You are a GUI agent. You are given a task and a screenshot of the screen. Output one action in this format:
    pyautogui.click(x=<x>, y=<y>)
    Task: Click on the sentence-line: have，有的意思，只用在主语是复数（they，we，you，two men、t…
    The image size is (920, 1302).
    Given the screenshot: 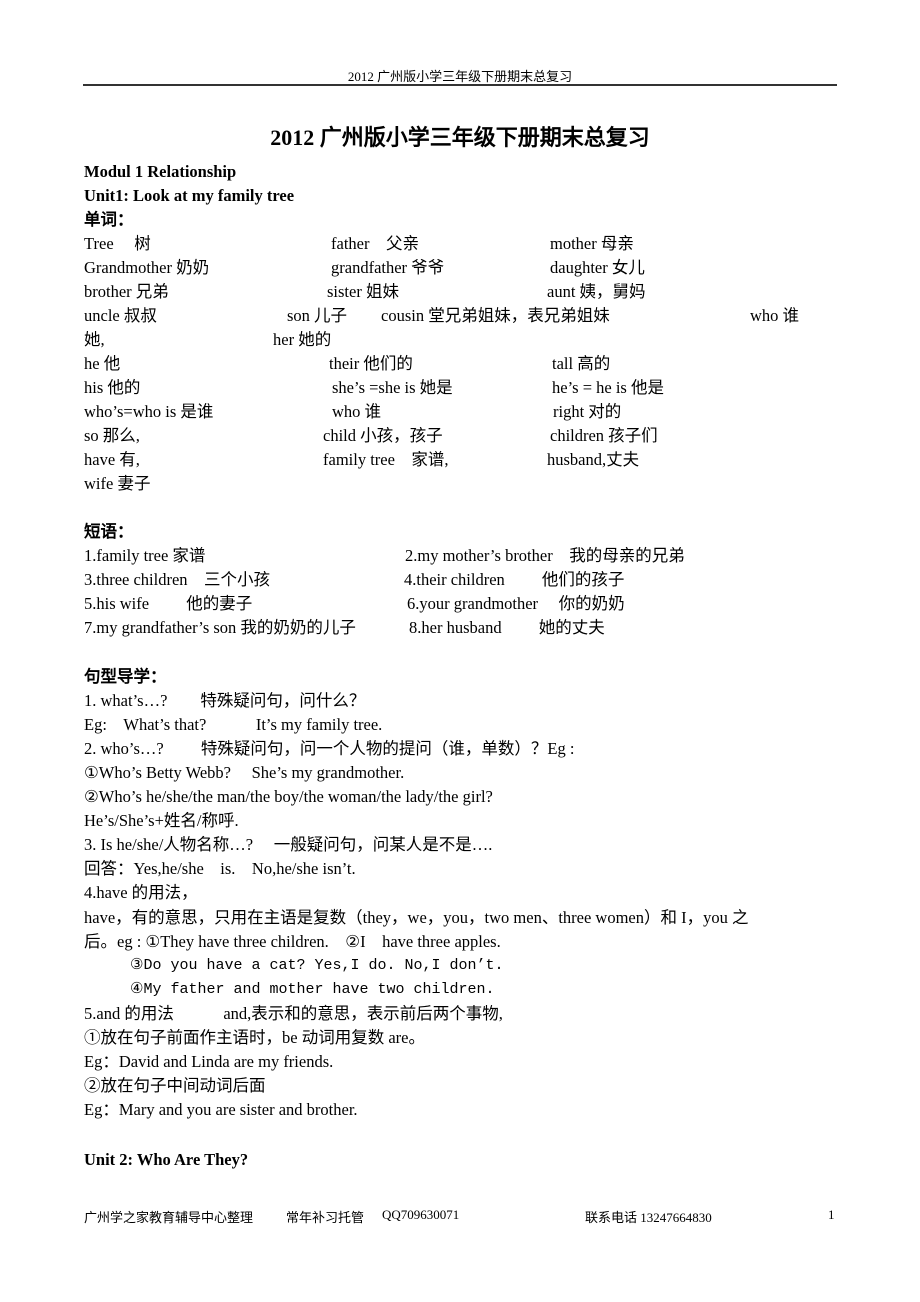 What is the action you would take?
    pyautogui.click(x=416, y=917)
    